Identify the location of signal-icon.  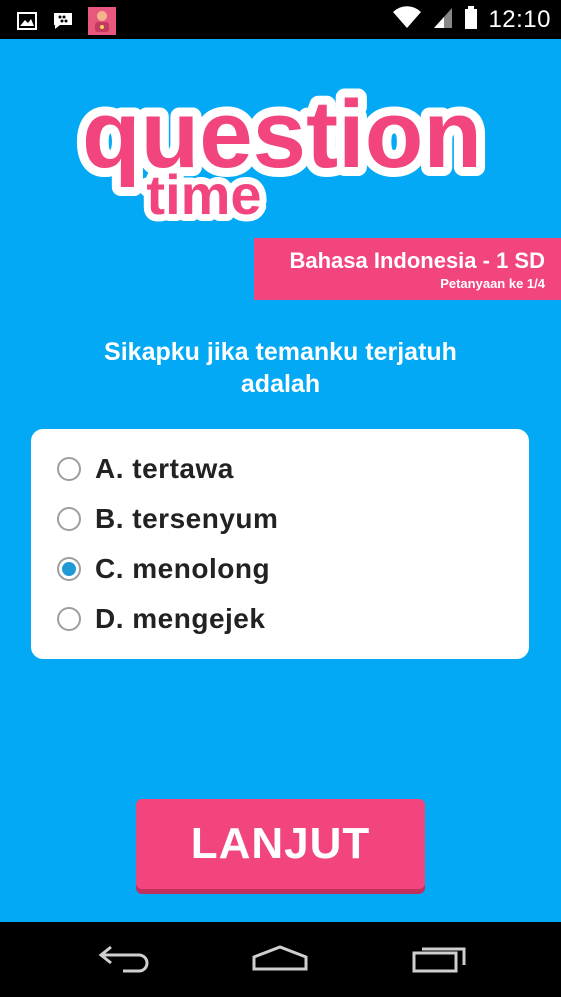
(443, 20).